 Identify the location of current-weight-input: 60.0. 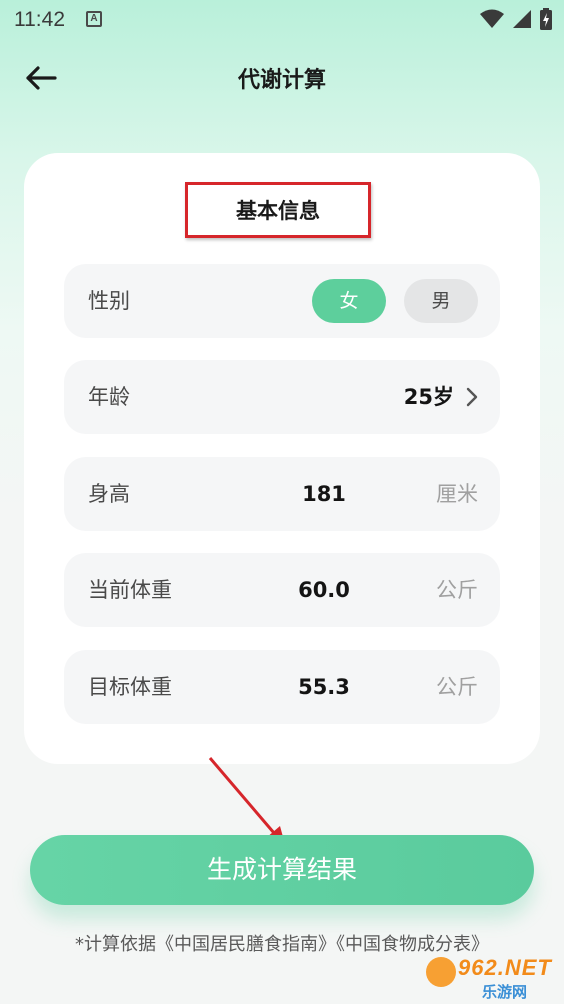
(324, 590).